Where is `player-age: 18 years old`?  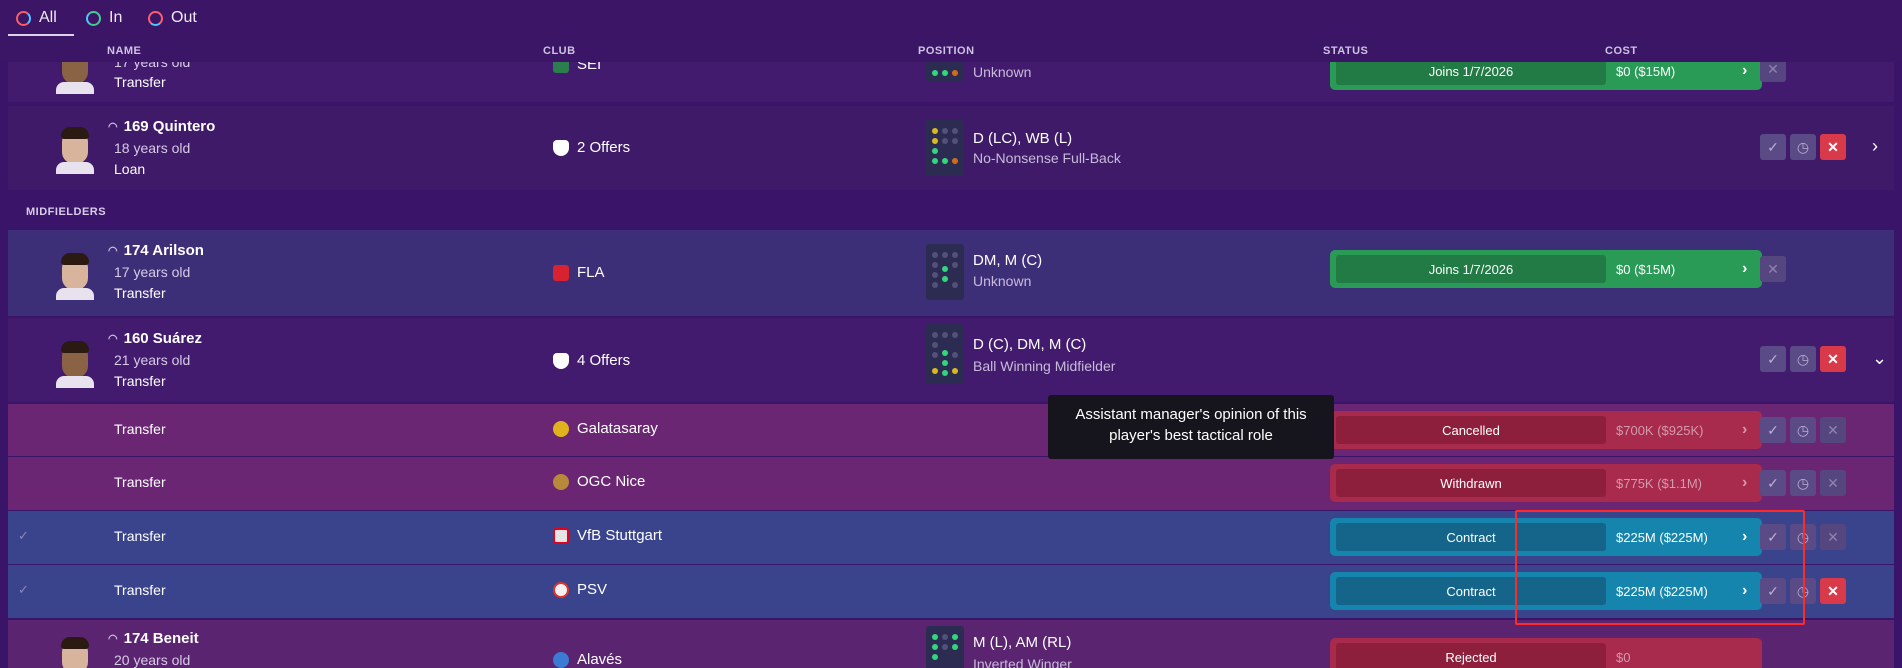 player-age: 18 years old is located at coordinates (152, 148).